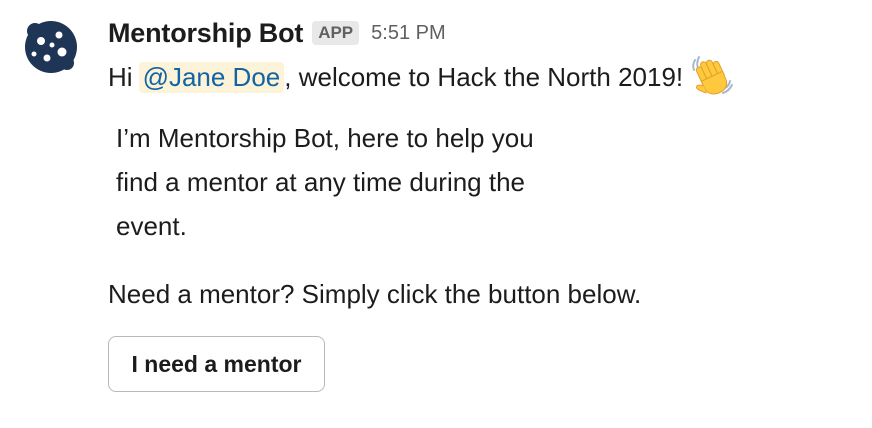  What do you see at coordinates (216, 364) in the screenshot?
I see `request-mentor-button: I need a mentor` at bounding box center [216, 364].